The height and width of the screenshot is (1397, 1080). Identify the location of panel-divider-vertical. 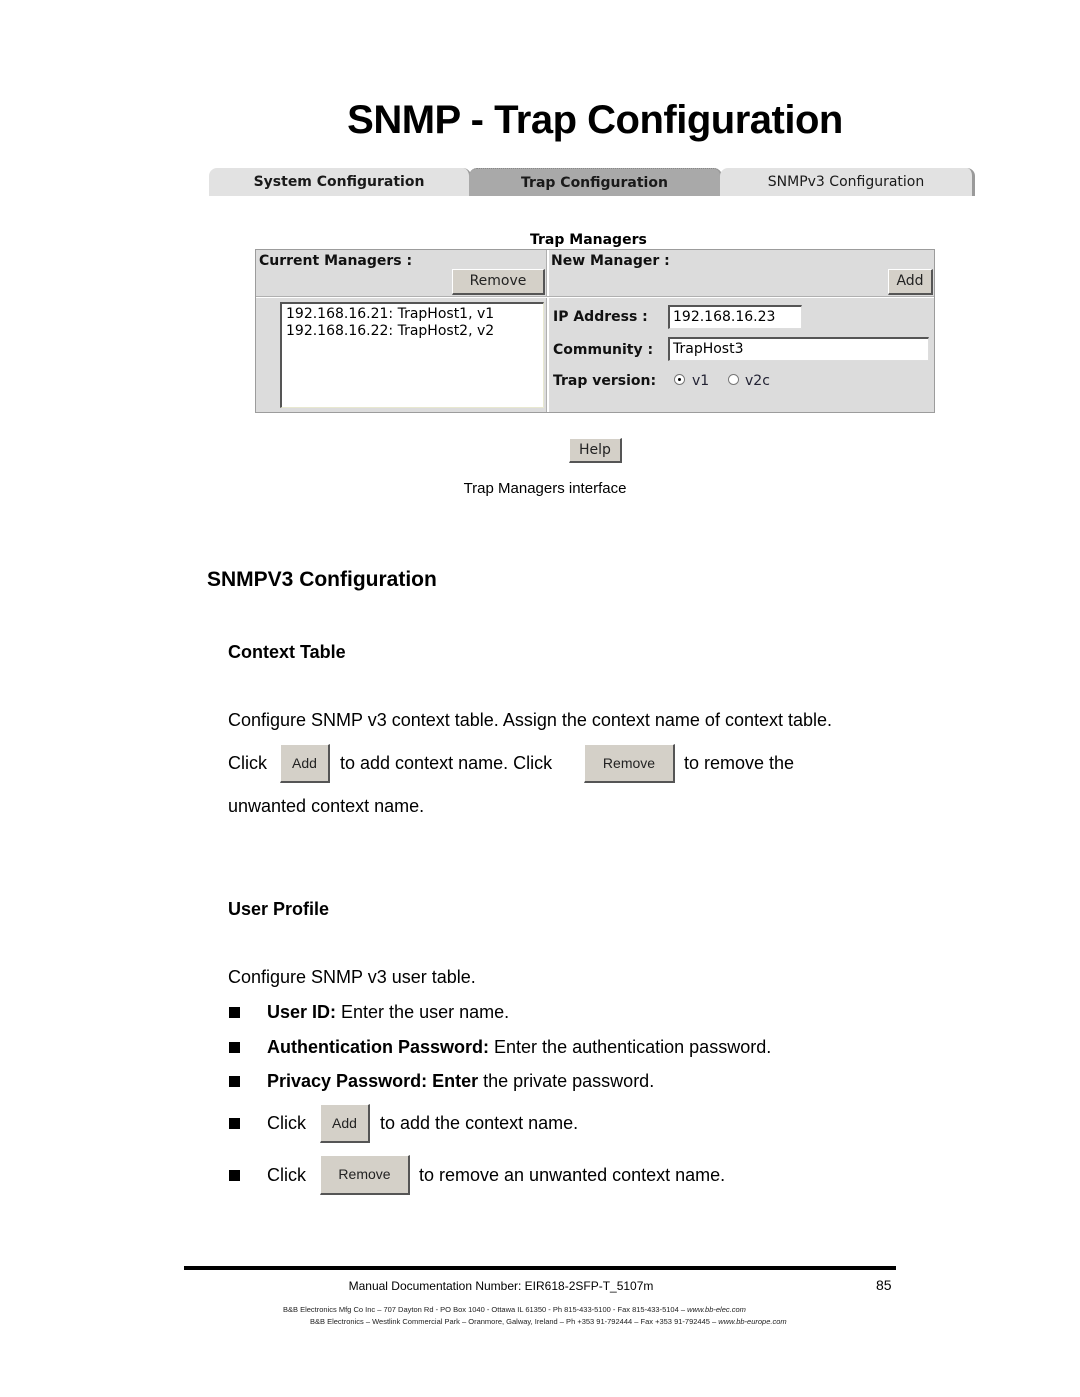
(547, 331).